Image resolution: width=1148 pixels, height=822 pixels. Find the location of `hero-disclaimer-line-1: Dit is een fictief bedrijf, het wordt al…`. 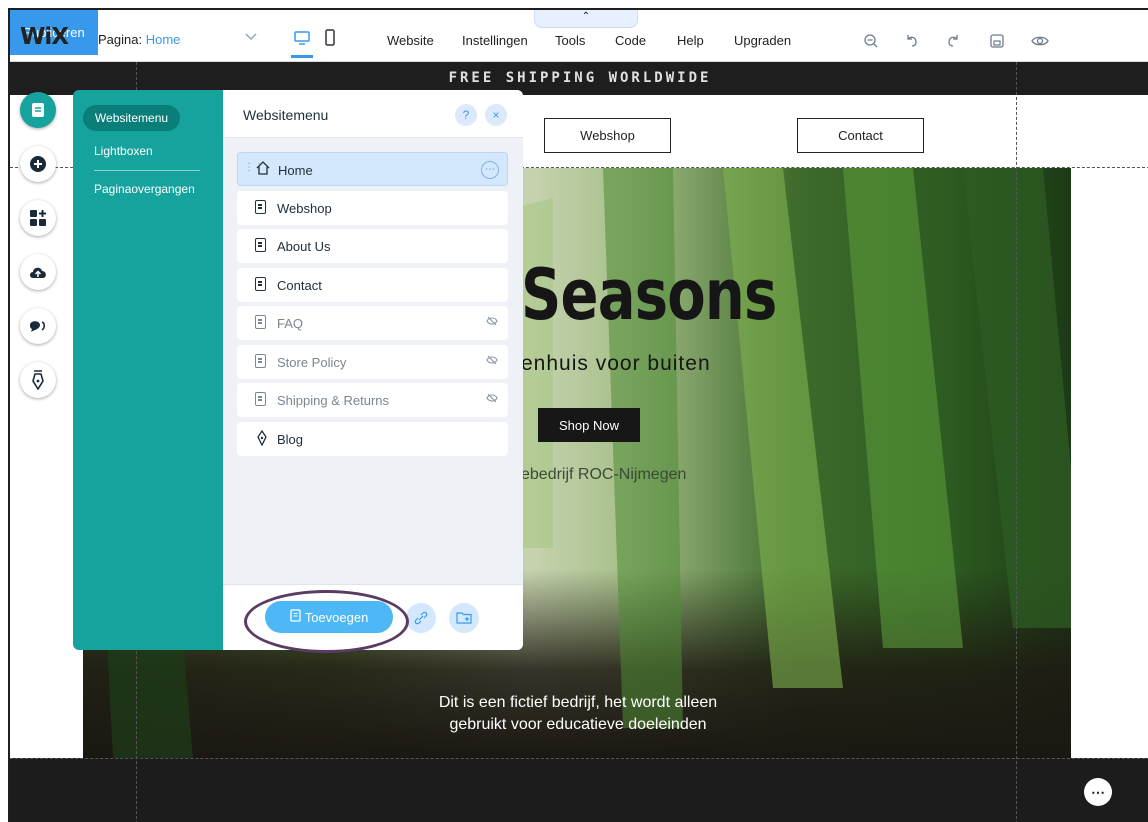

hero-disclaimer-line-1: Dit is een fictief bedrijf, het wordt al… is located at coordinates (578, 702).